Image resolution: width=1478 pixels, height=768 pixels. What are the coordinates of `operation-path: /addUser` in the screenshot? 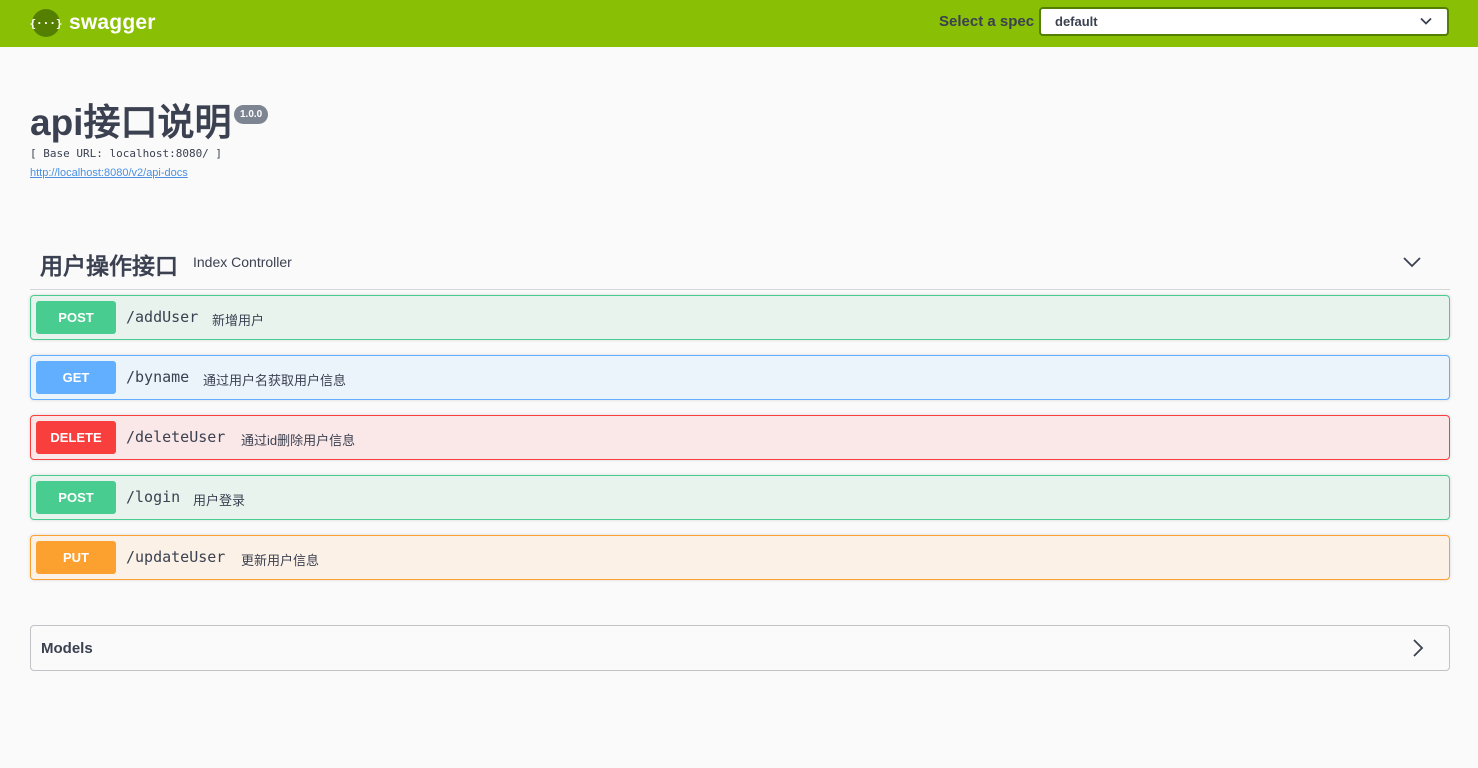 It's located at (162, 317).